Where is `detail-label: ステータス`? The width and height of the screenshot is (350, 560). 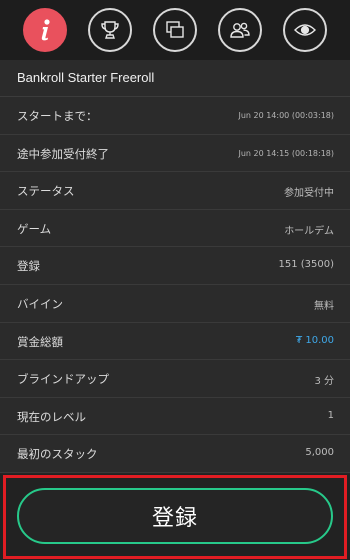 detail-label: ステータス is located at coordinates (46, 191).